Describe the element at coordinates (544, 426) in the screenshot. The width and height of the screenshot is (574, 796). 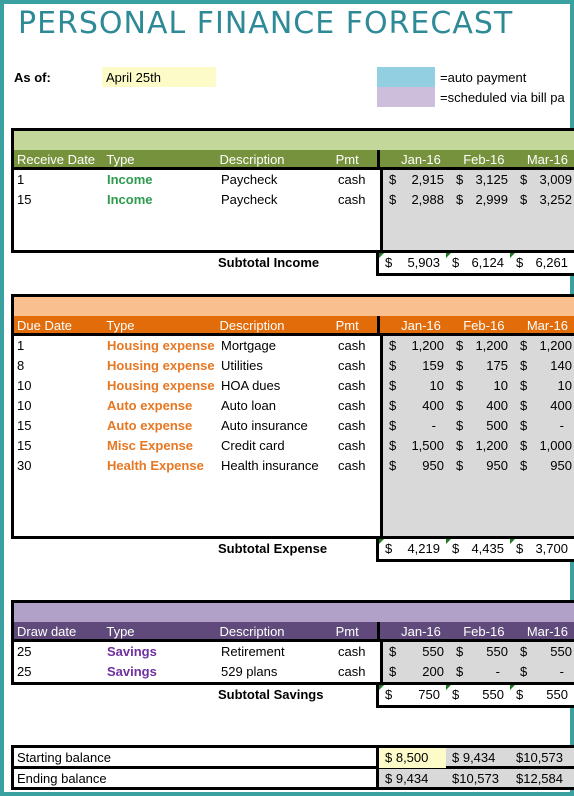
I see `amount-cell-mar-16: $ -` at that location.